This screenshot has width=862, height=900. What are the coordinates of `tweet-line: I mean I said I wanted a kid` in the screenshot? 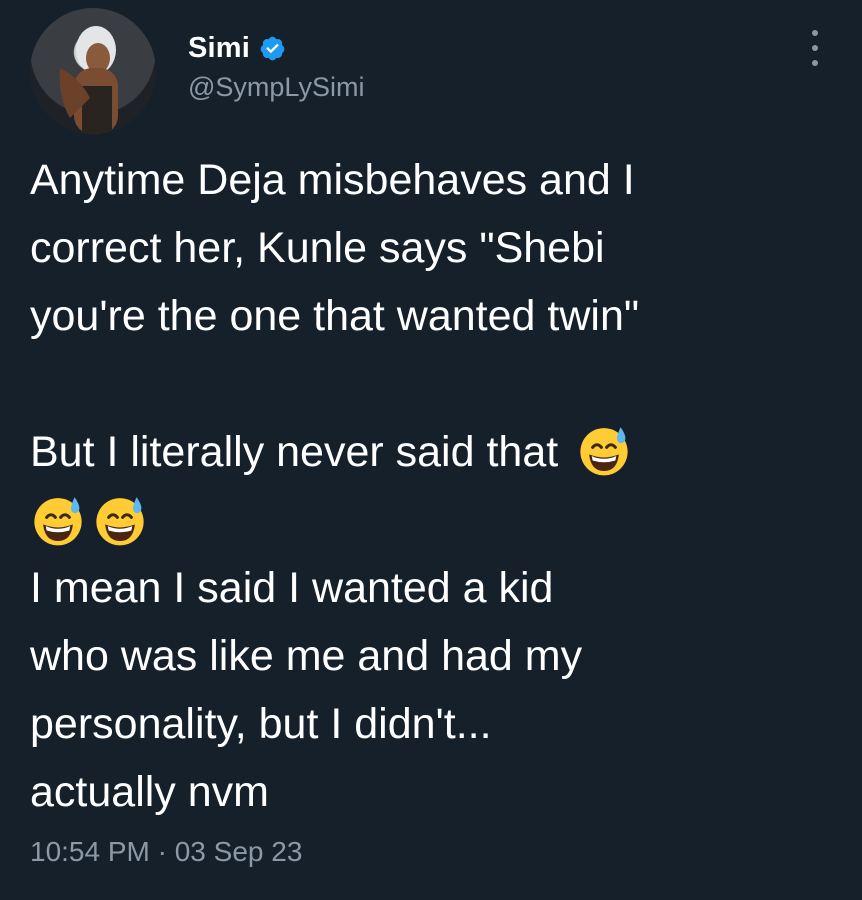 It's located at (292, 588).